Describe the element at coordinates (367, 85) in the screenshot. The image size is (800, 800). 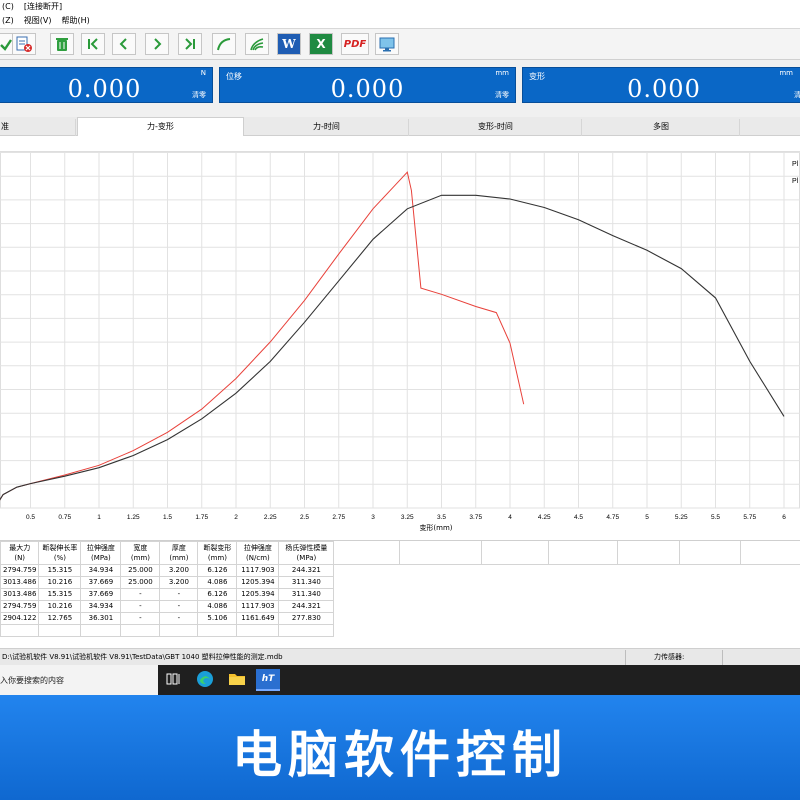
I see `displacement-readout: 位移 mm 0.000 清零` at that location.